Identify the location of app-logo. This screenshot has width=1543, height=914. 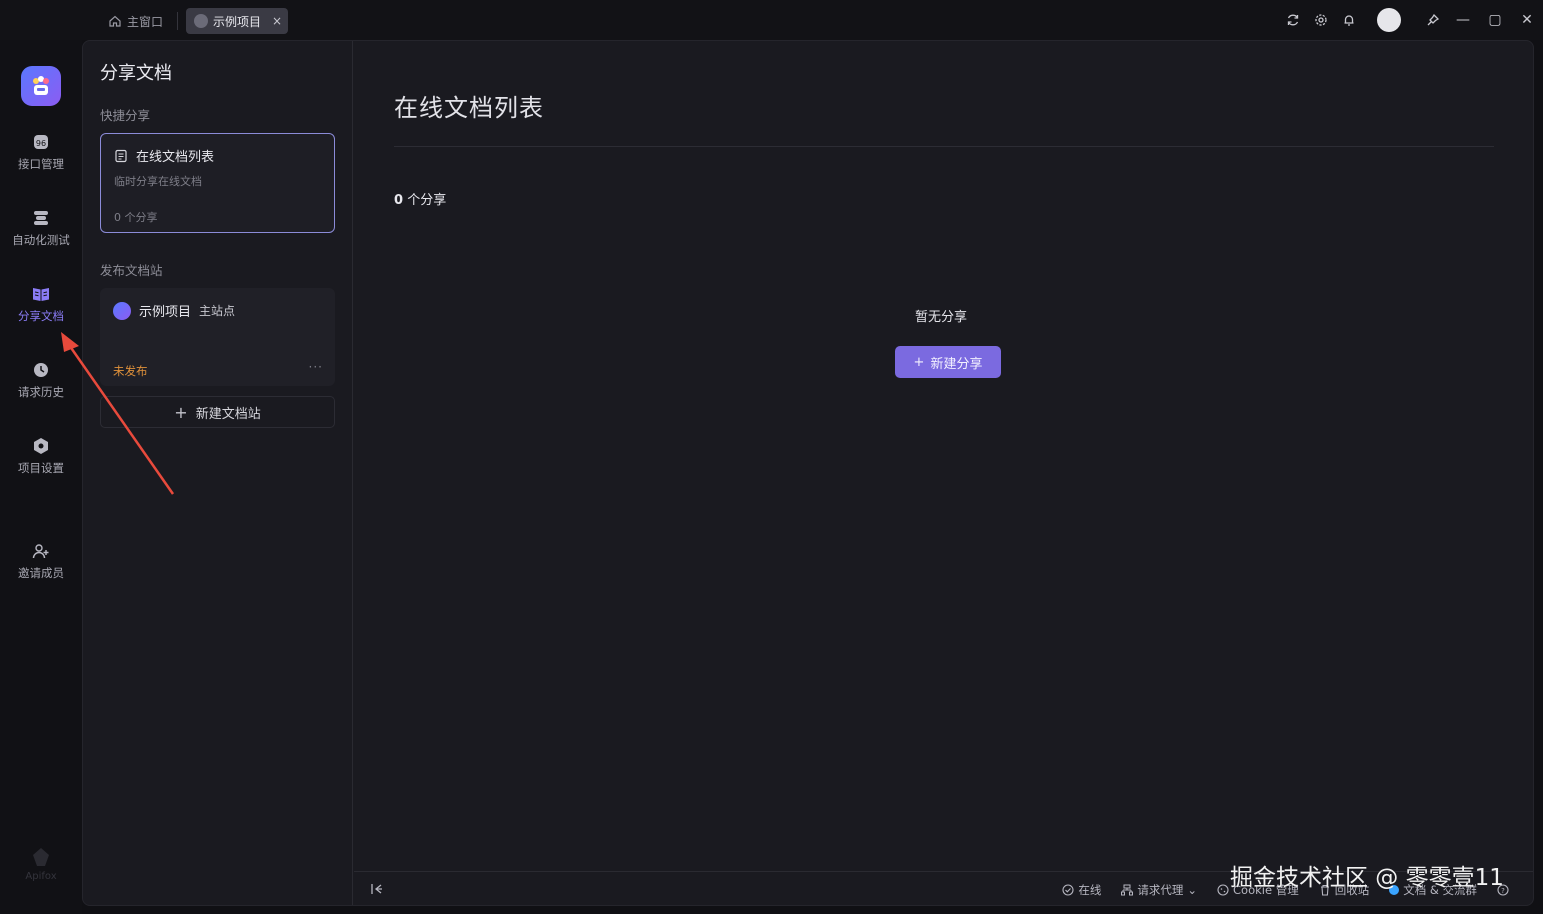
(41, 86).